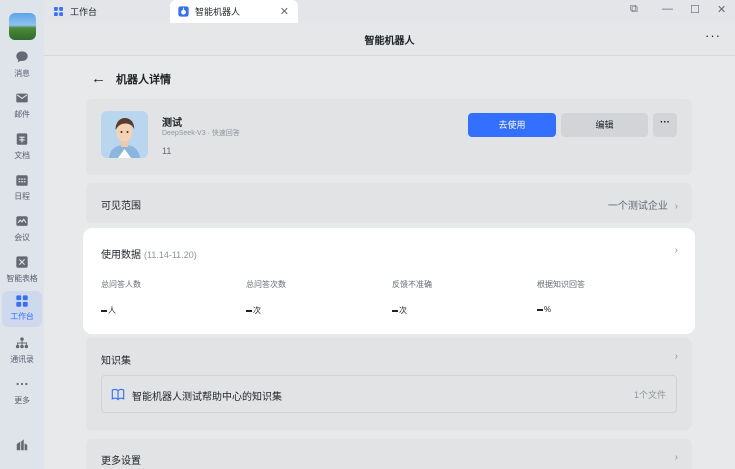 The image size is (735, 469). Describe the element at coordinates (284, 11) in the screenshot. I see `close-tab-icon: ✕` at that location.